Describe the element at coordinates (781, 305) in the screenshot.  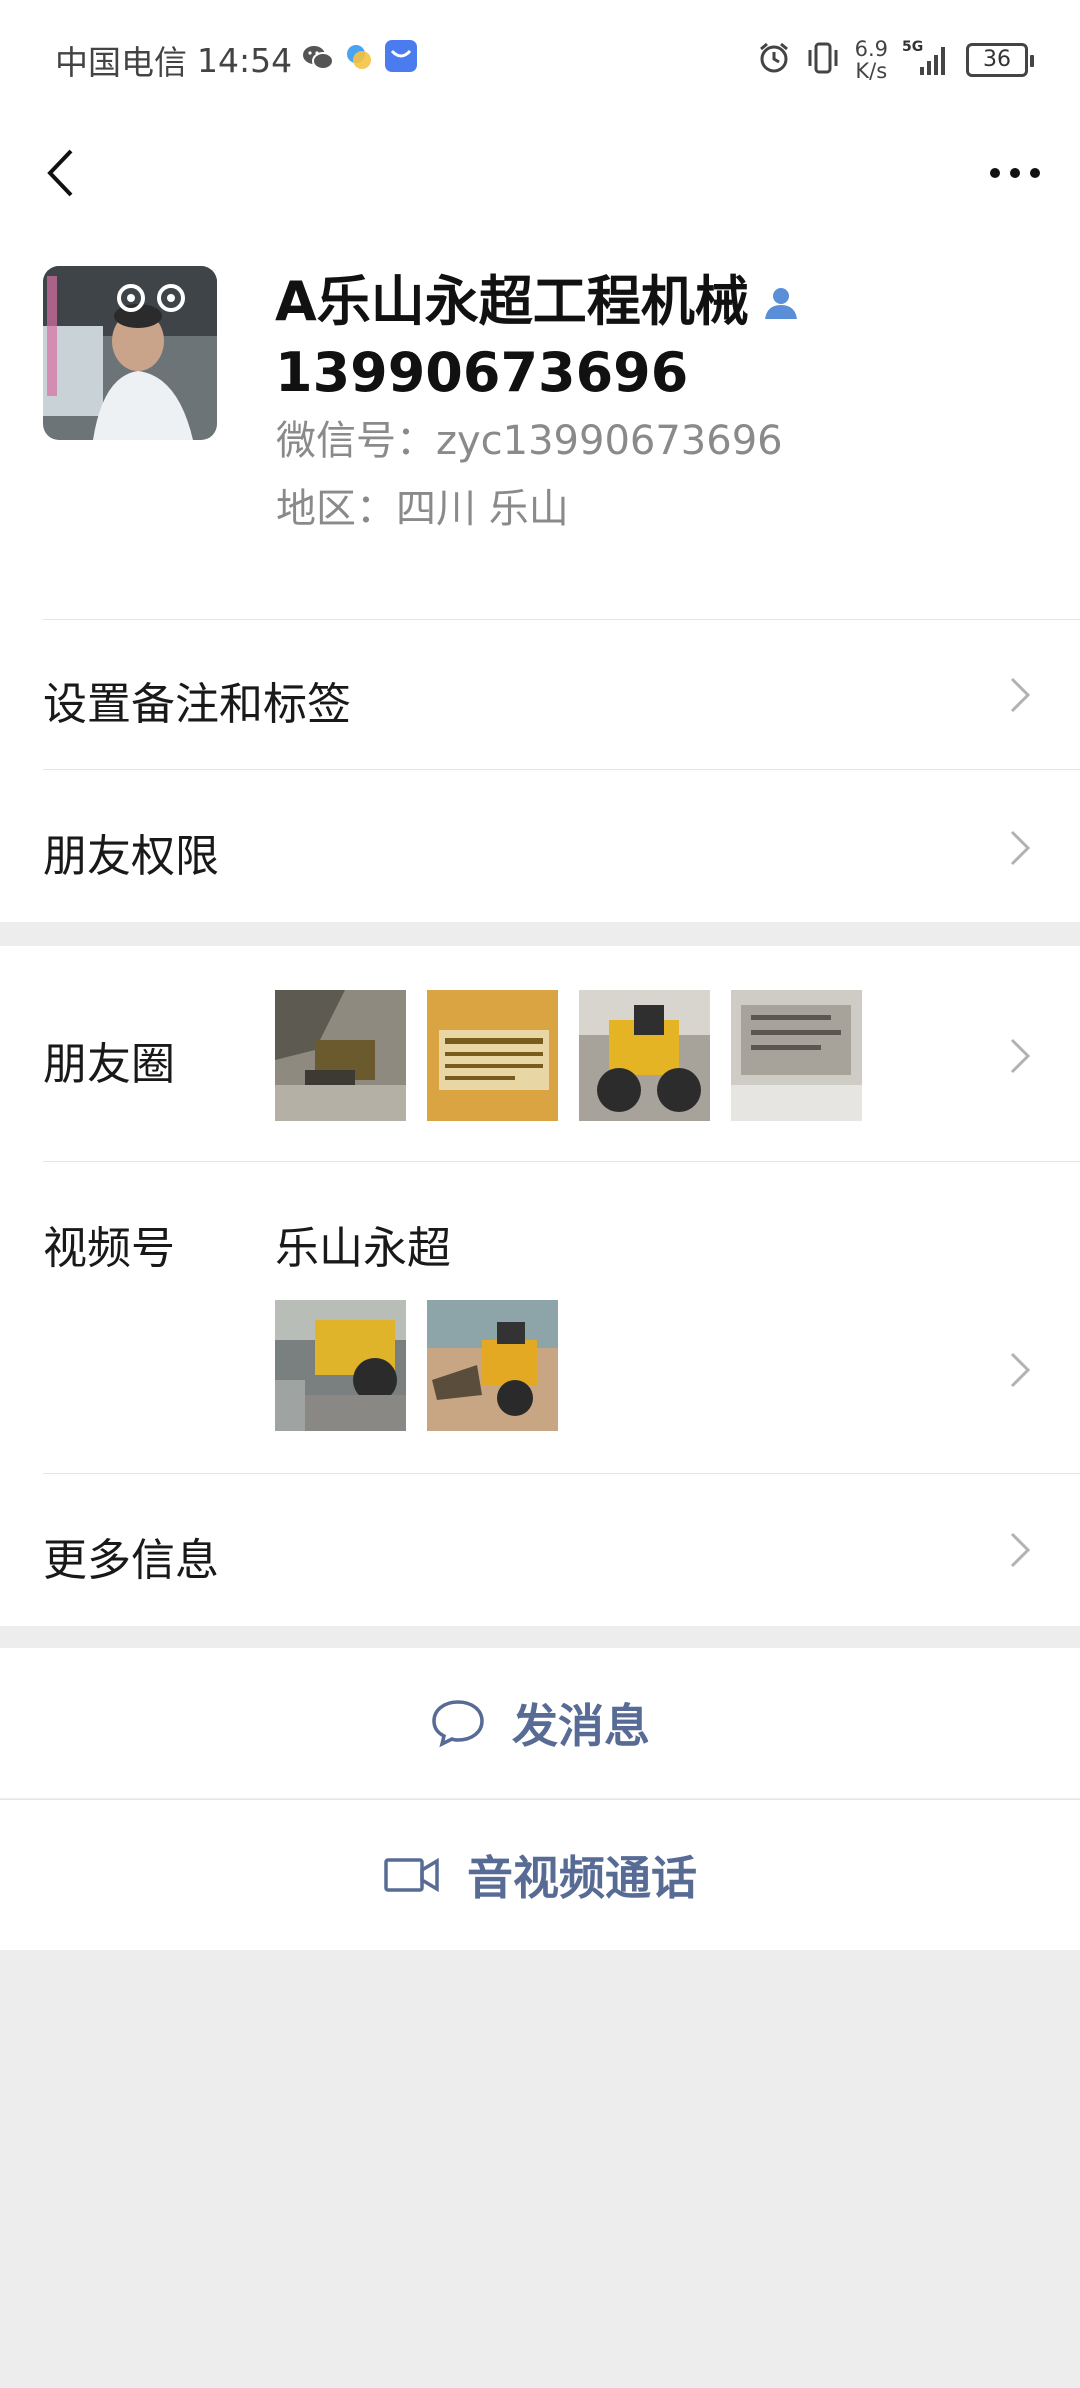
I see `contact-person-icon` at that location.